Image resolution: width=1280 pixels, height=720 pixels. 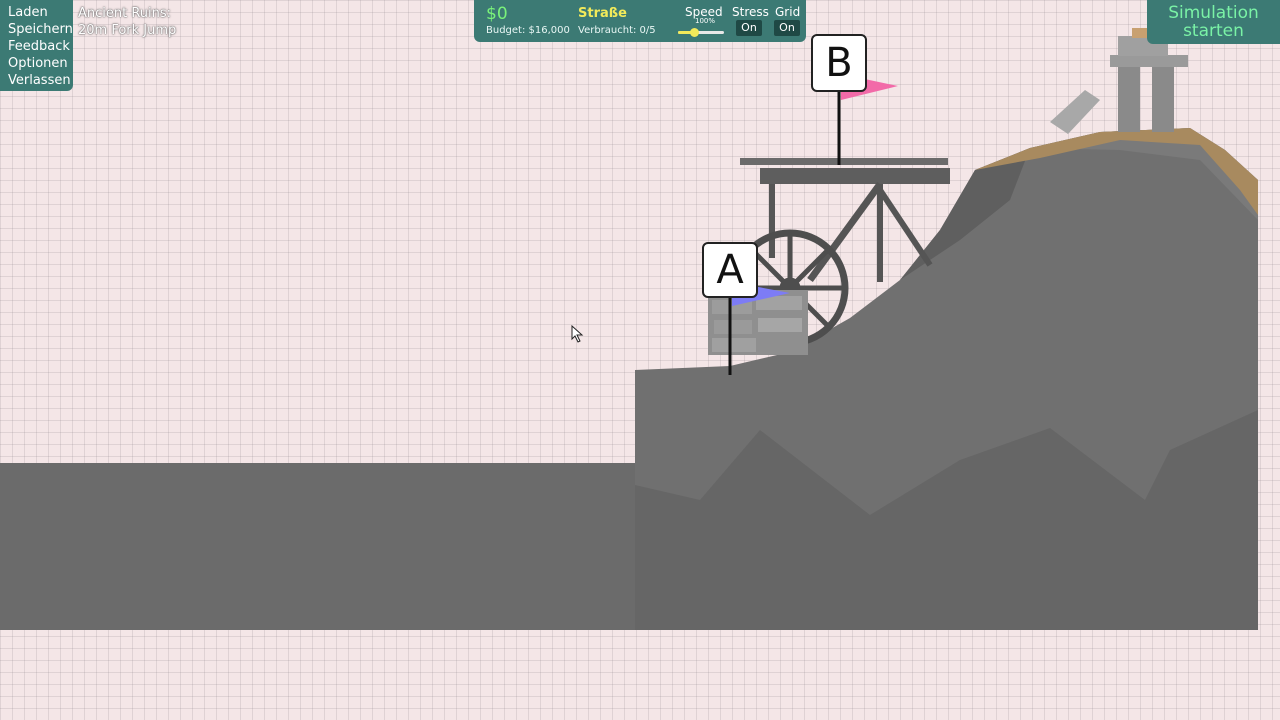 I want to click on menu-item-quit: Verlassen, so click(x=36, y=80).